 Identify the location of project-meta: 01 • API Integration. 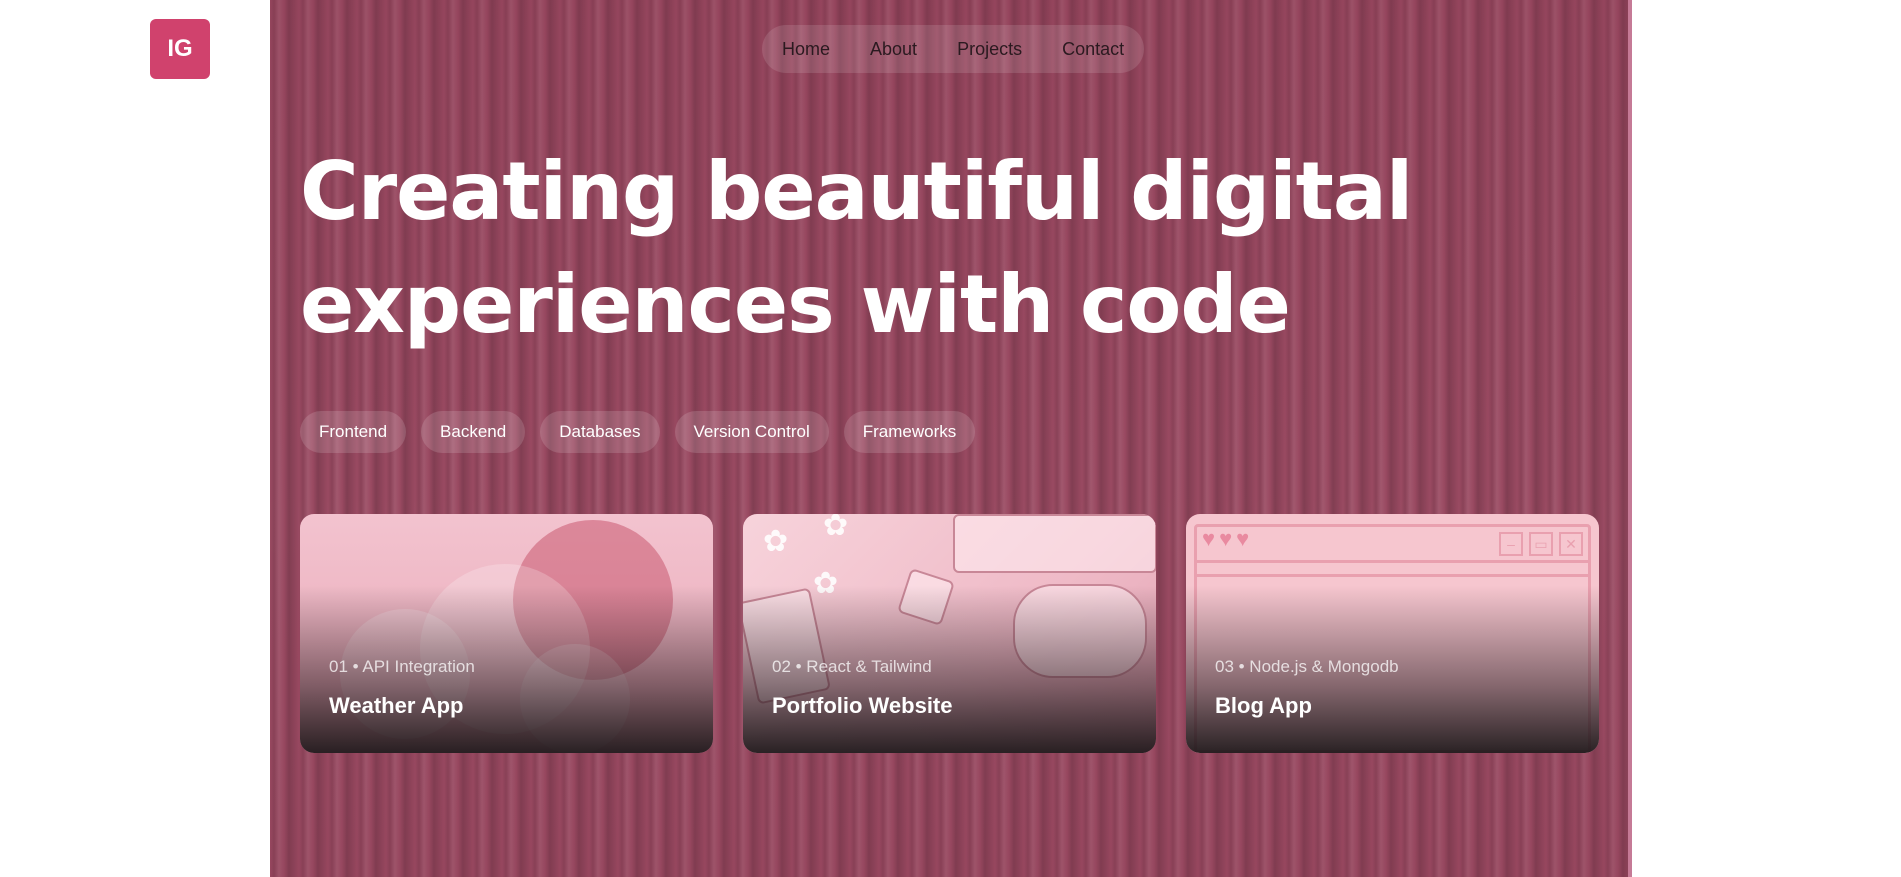
(402, 666).